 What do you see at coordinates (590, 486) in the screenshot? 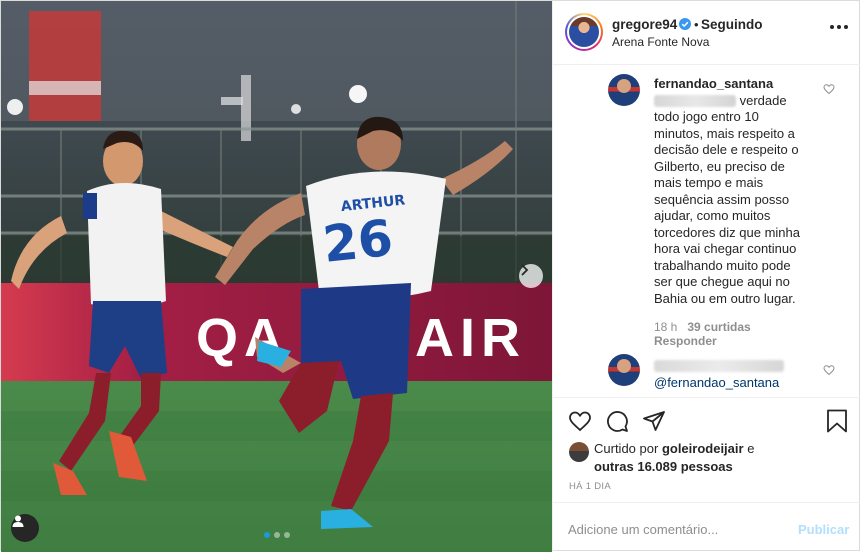
I see `post-timestamp: HÁ 1 DIA` at bounding box center [590, 486].